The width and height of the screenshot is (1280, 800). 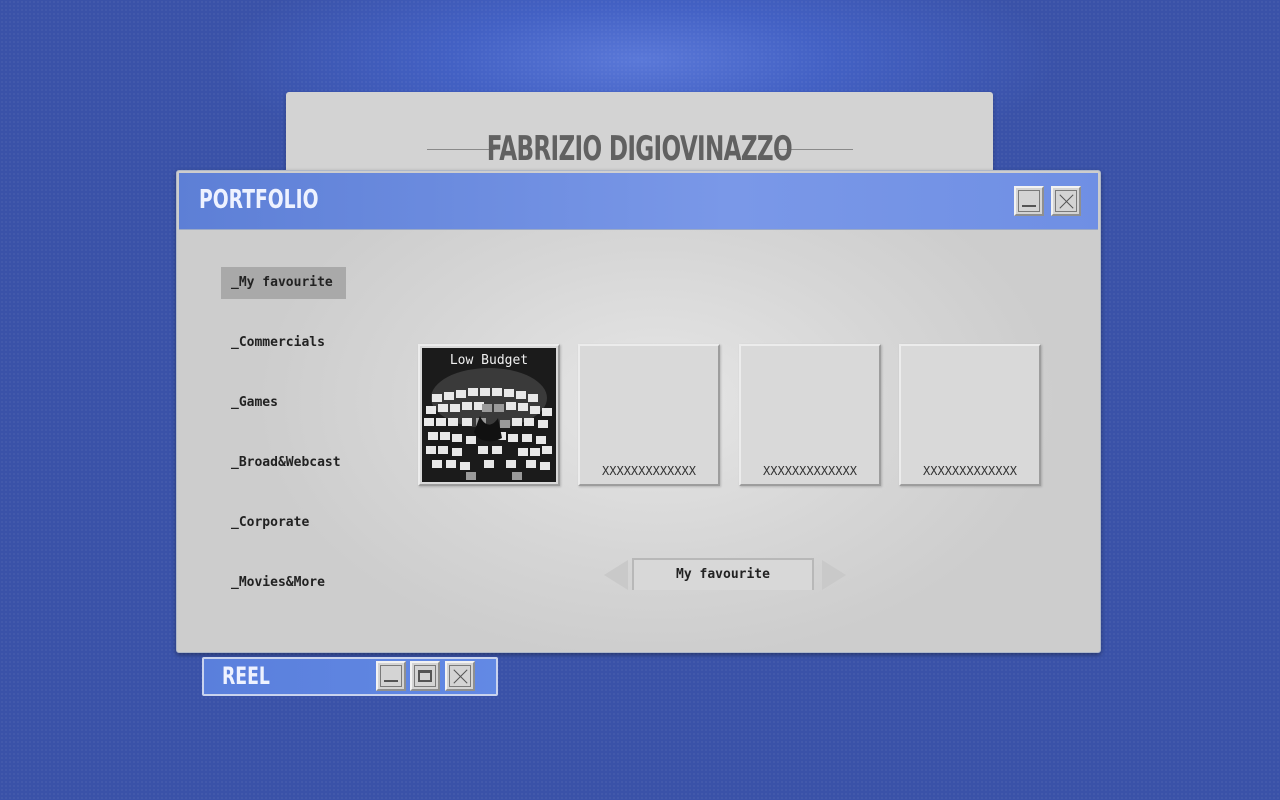 What do you see at coordinates (259, 200) in the screenshot?
I see `portfolio-title: PORTFOLIO` at bounding box center [259, 200].